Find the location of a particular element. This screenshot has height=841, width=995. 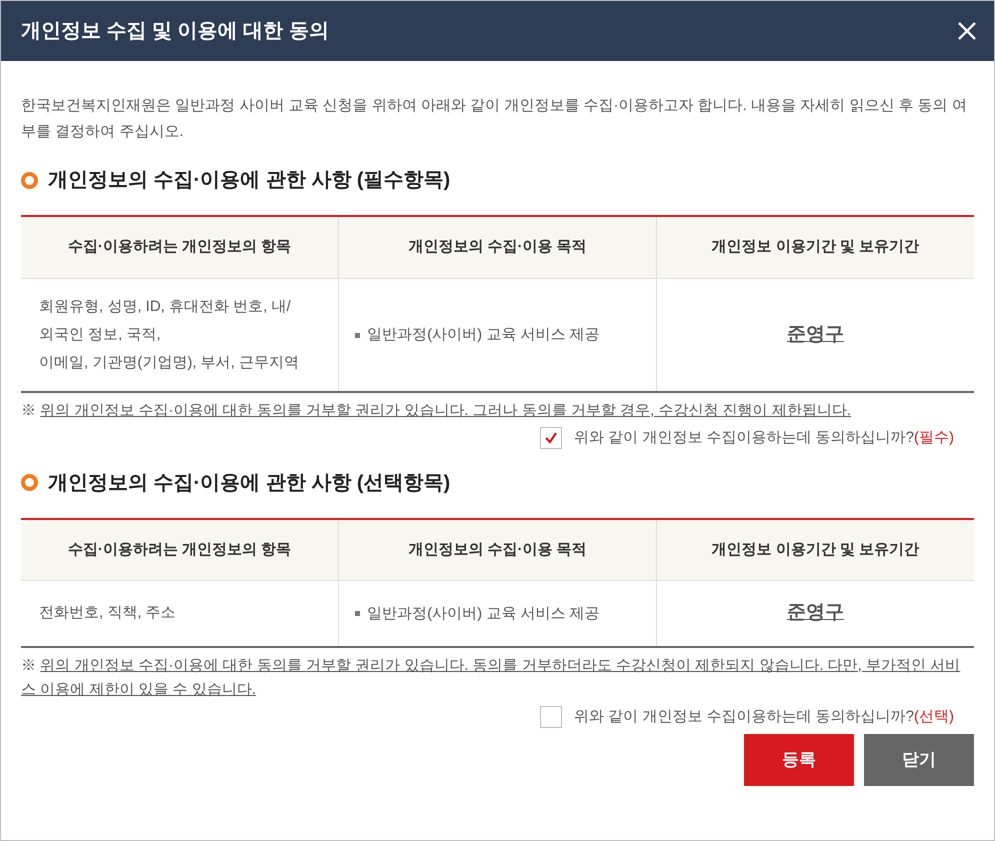

checkbox-label: 위와 같이 개인정보 수집이용하는데 동의하십니까?(선택) is located at coordinates (764, 717).